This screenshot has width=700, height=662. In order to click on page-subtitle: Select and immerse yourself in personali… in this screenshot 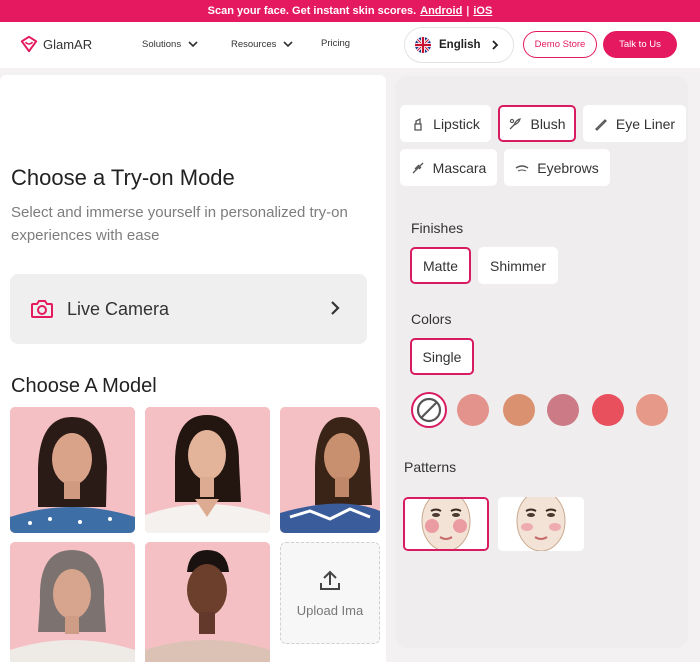, I will do `click(179, 224)`.